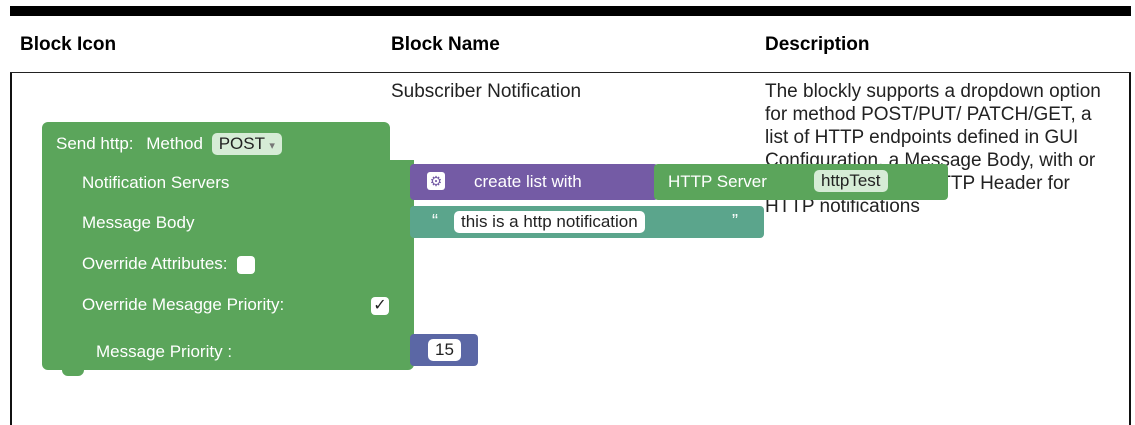  What do you see at coordinates (1130, 249) in the screenshot?
I see `table-right-border` at bounding box center [1130, 249].